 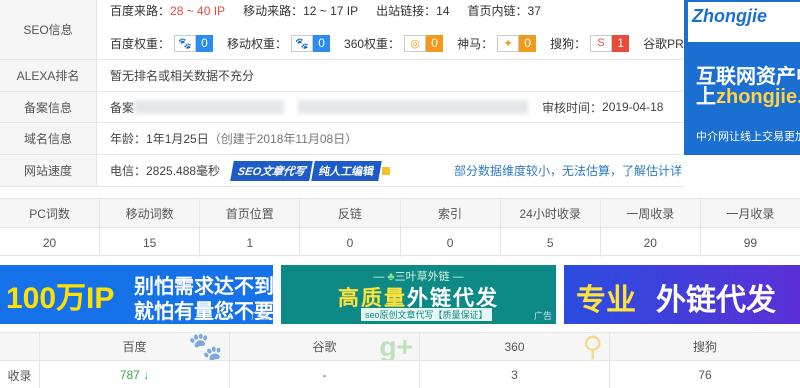 What do you see at coordinates (601, 43) in the screenshot?
I see `sogou-icon: S` at bounding box center [601, 43].